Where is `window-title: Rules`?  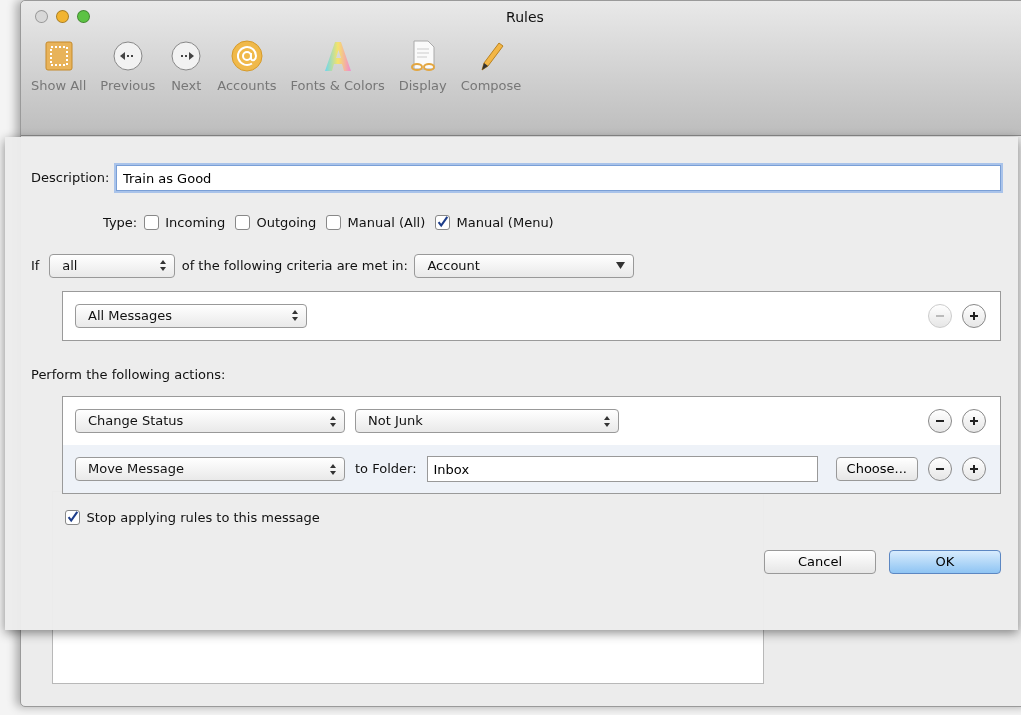
window-title: Rules is located at coordinates (525, 17).